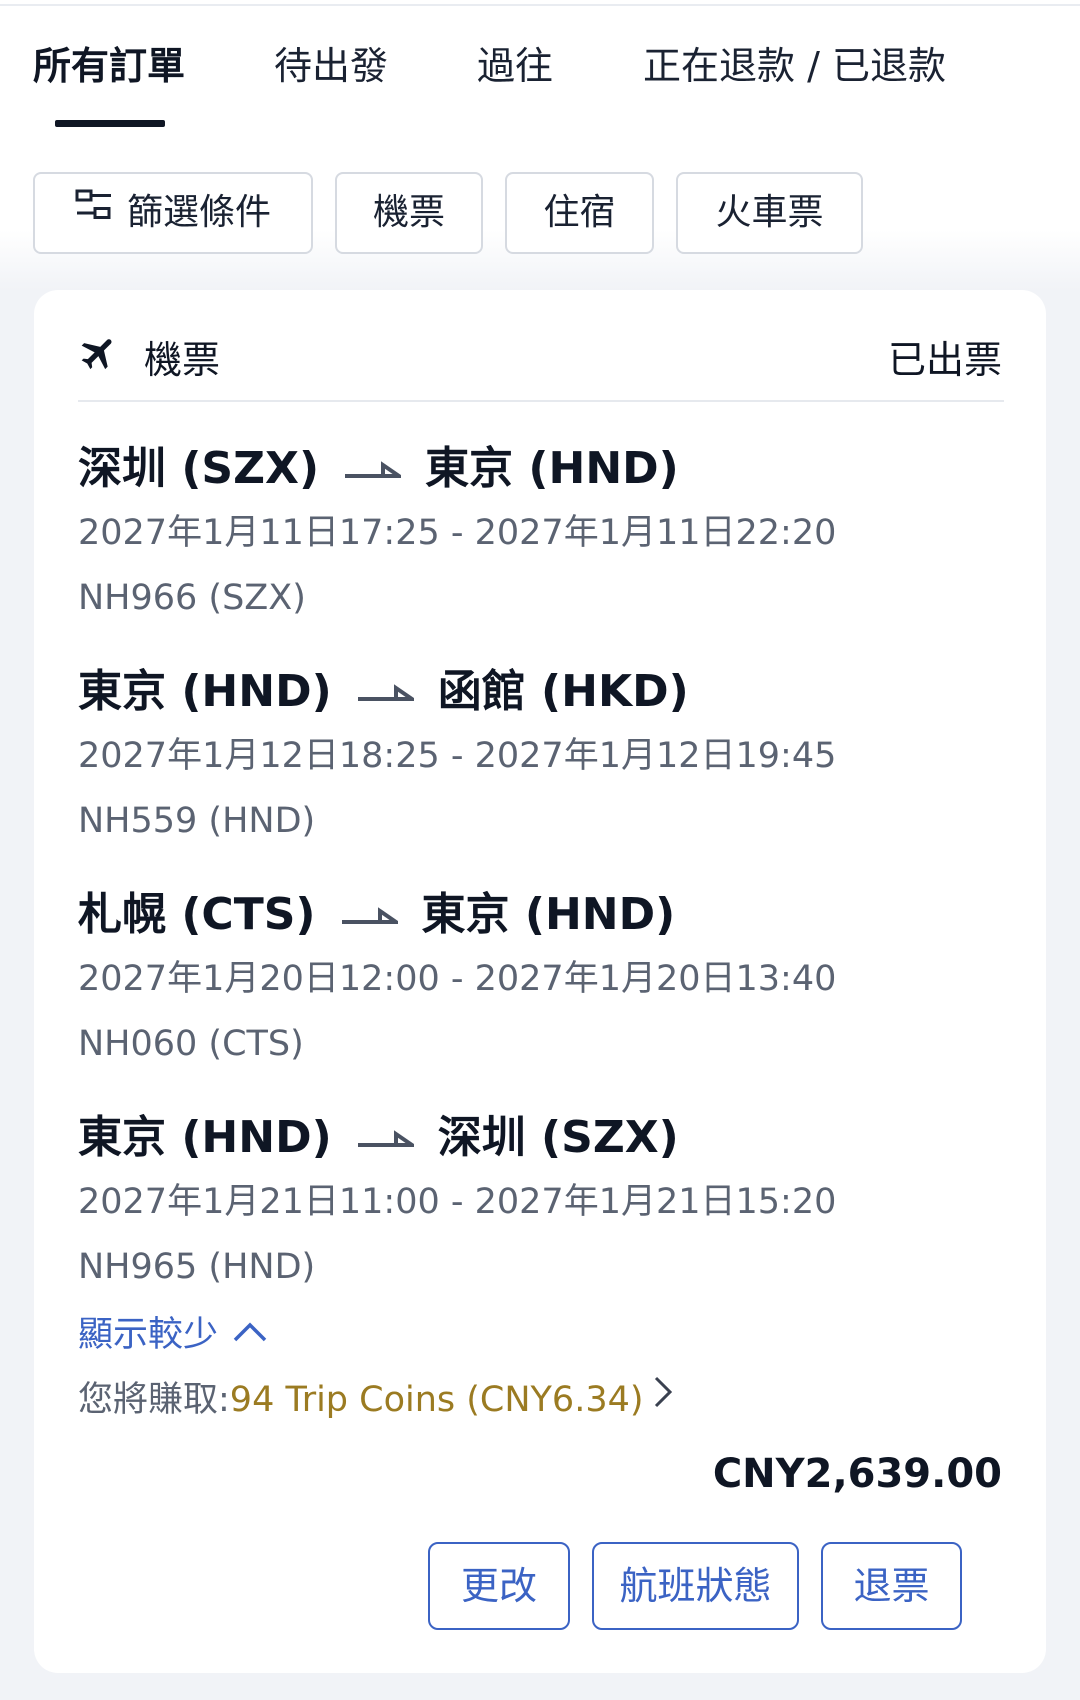 This screenshot has width=1080, height=1700. I want to click on airplane-icon, so click(99, 355).